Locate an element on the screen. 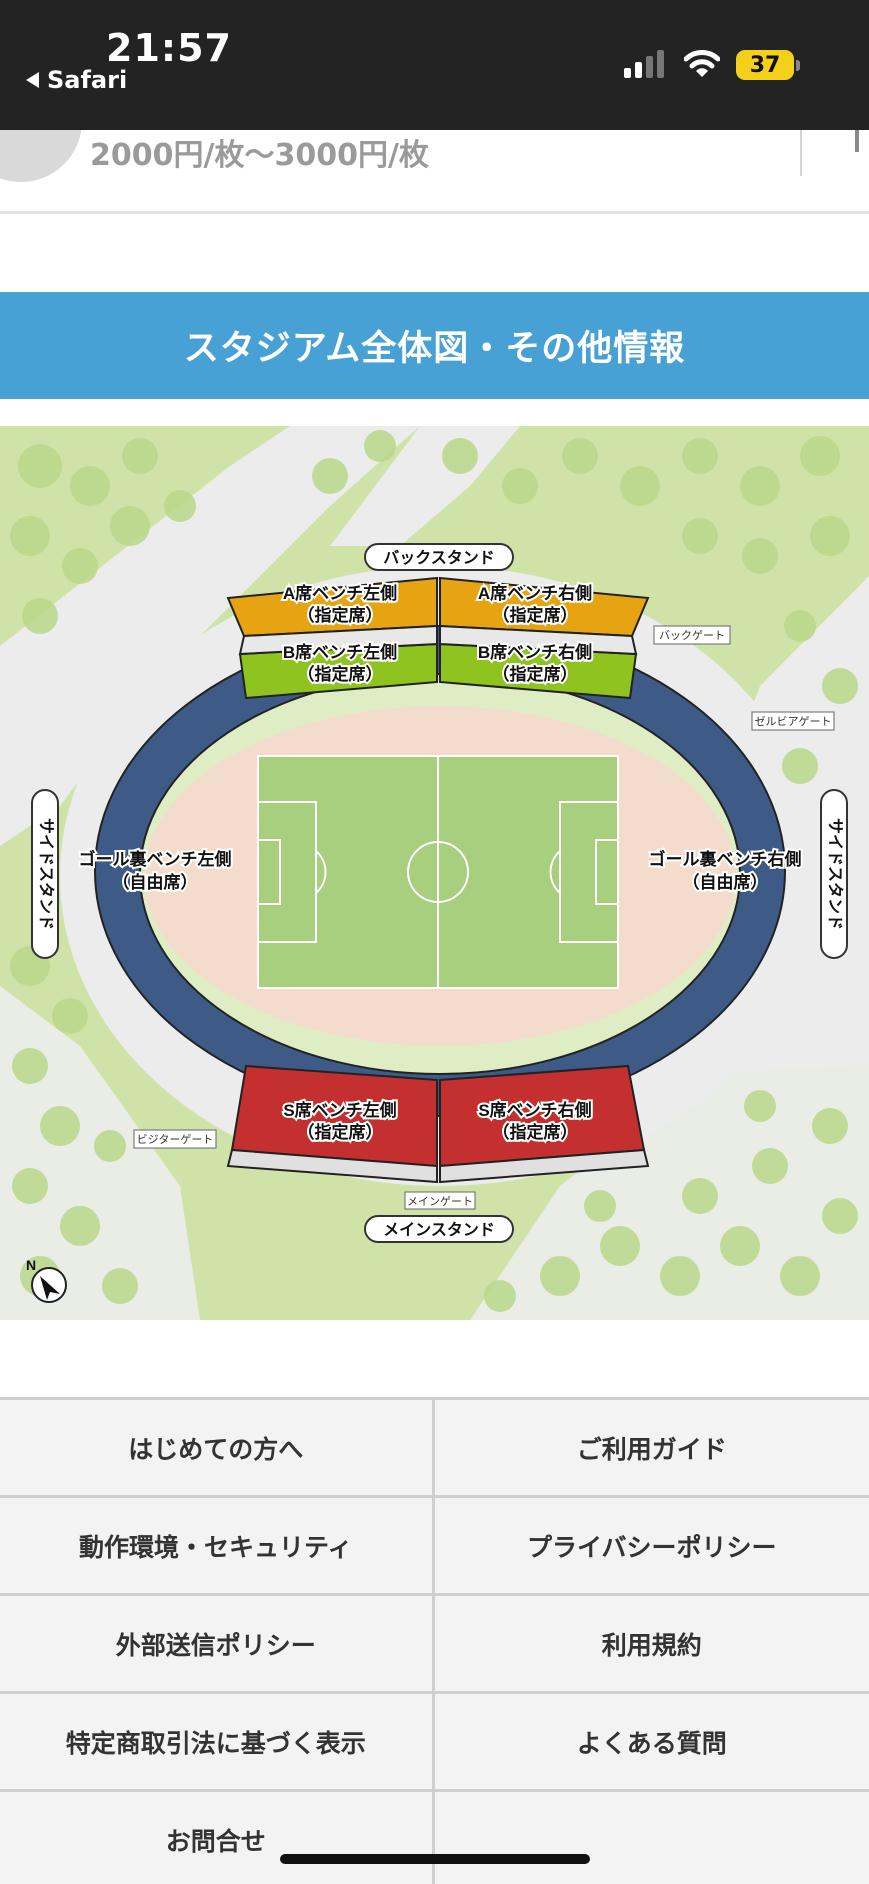  footer-link-faq: よくある質問 is located at coordinates (652, 1741).